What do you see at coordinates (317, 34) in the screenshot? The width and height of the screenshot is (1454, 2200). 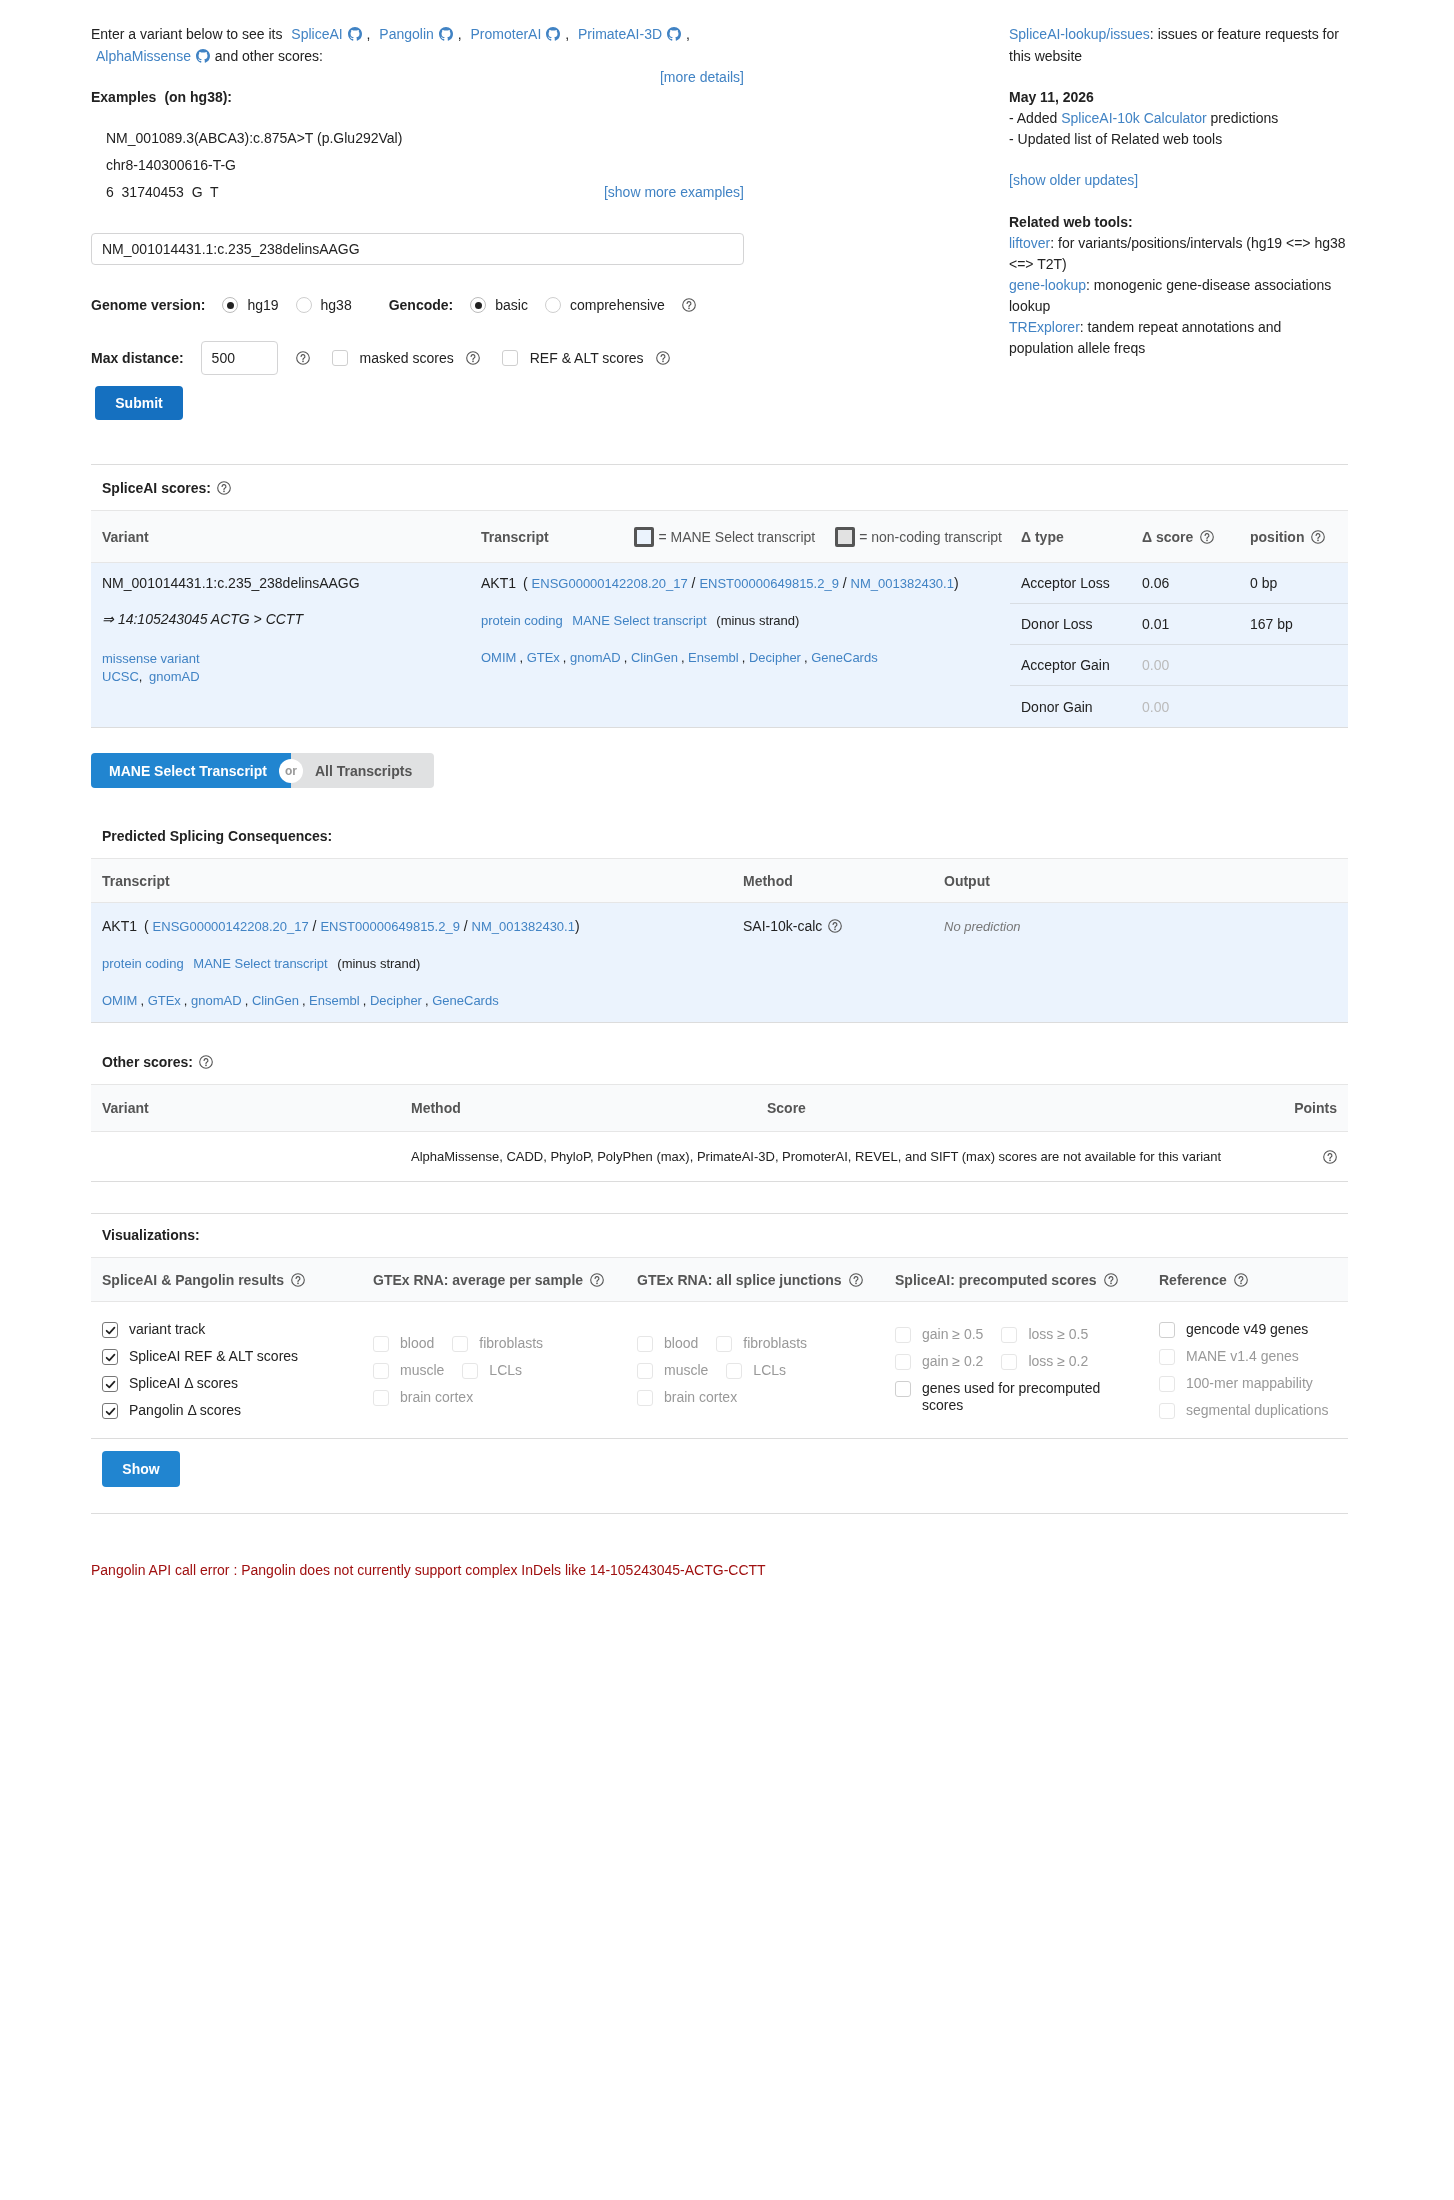 I see `tool-link: SpliceAI` at bounding box center [317, 34].